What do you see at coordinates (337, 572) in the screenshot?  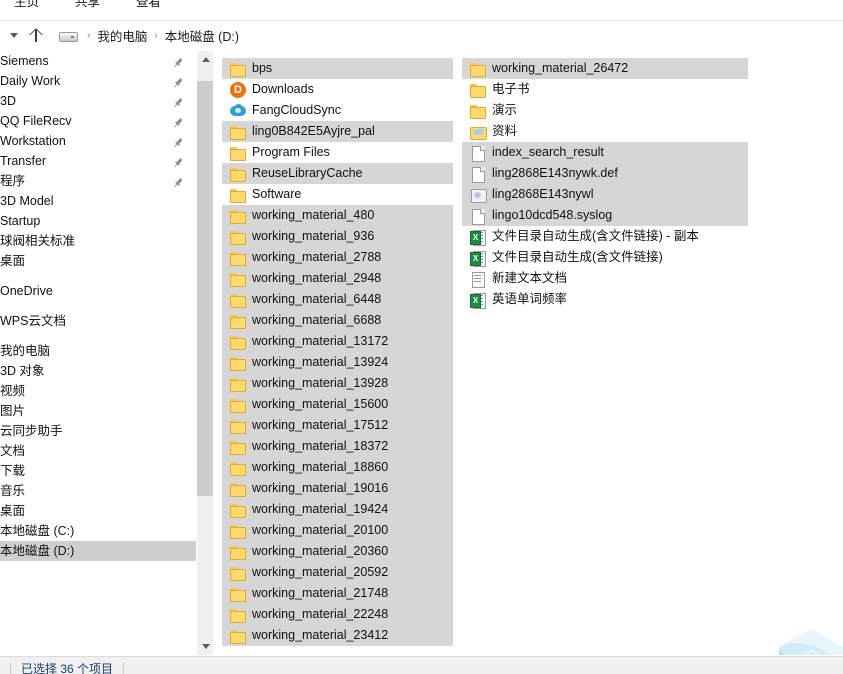 I see `file-list-item: working_material_20592` at bounding box center [337, 572].